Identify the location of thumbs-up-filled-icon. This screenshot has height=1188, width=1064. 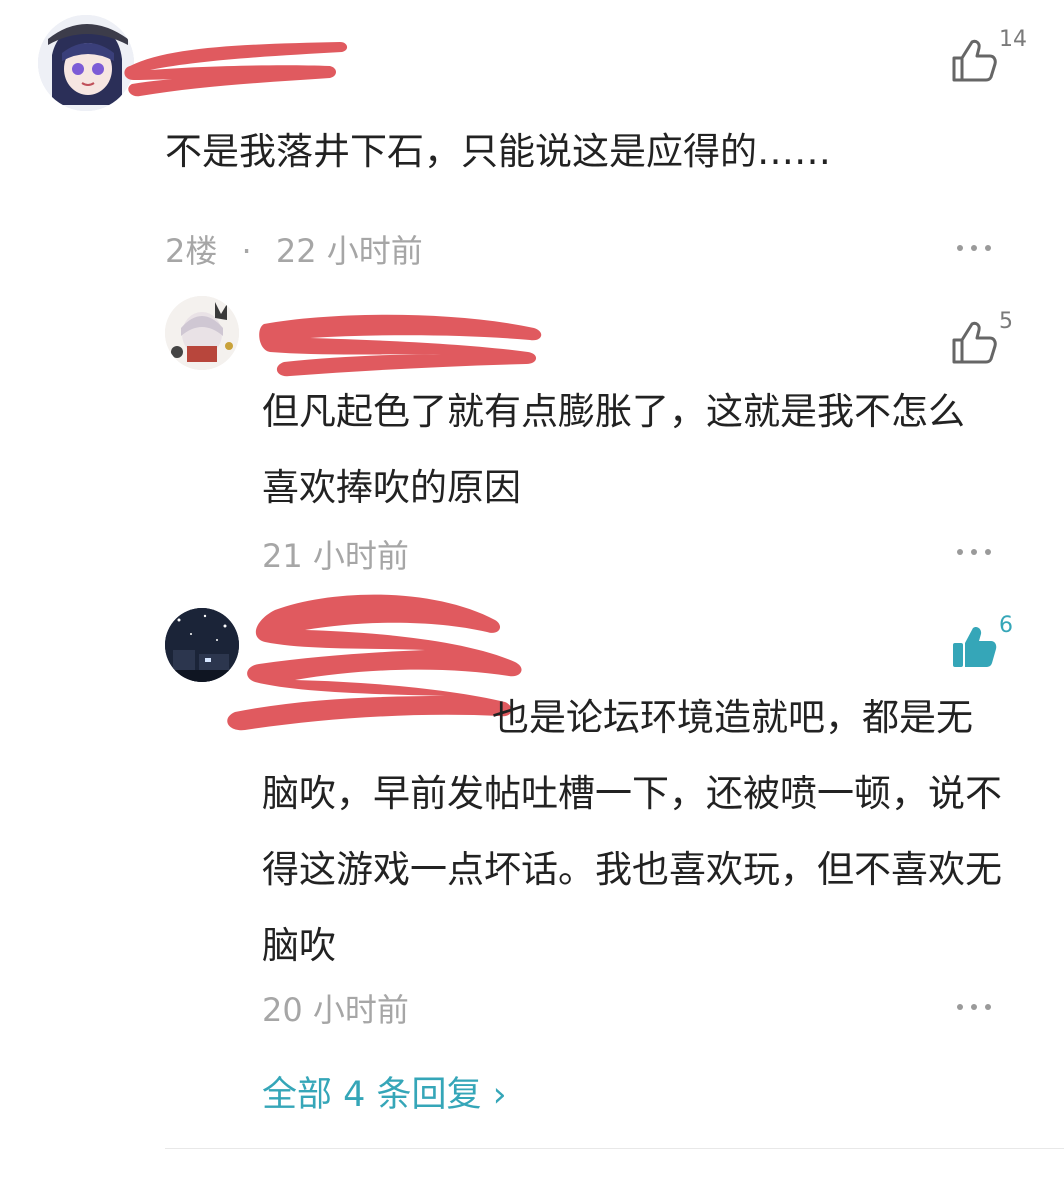
(975, 646).